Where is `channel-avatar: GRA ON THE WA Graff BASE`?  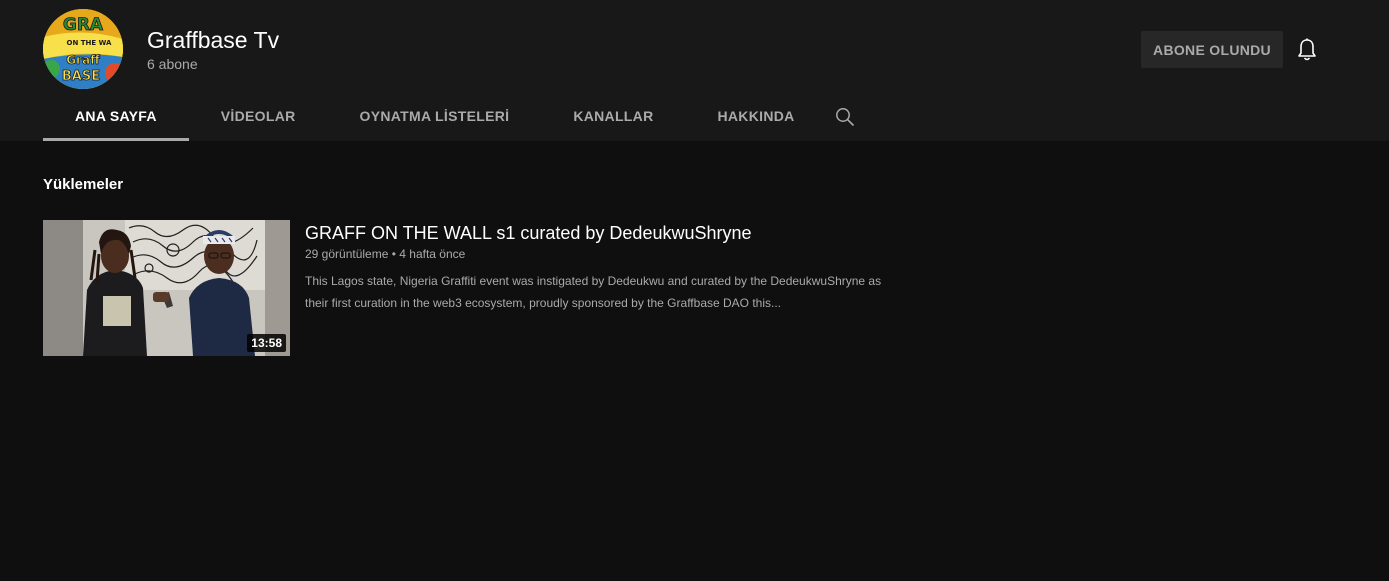
channel-avatar: GRA ON THE WA Graff BASE is located at coordinates (83, 49).